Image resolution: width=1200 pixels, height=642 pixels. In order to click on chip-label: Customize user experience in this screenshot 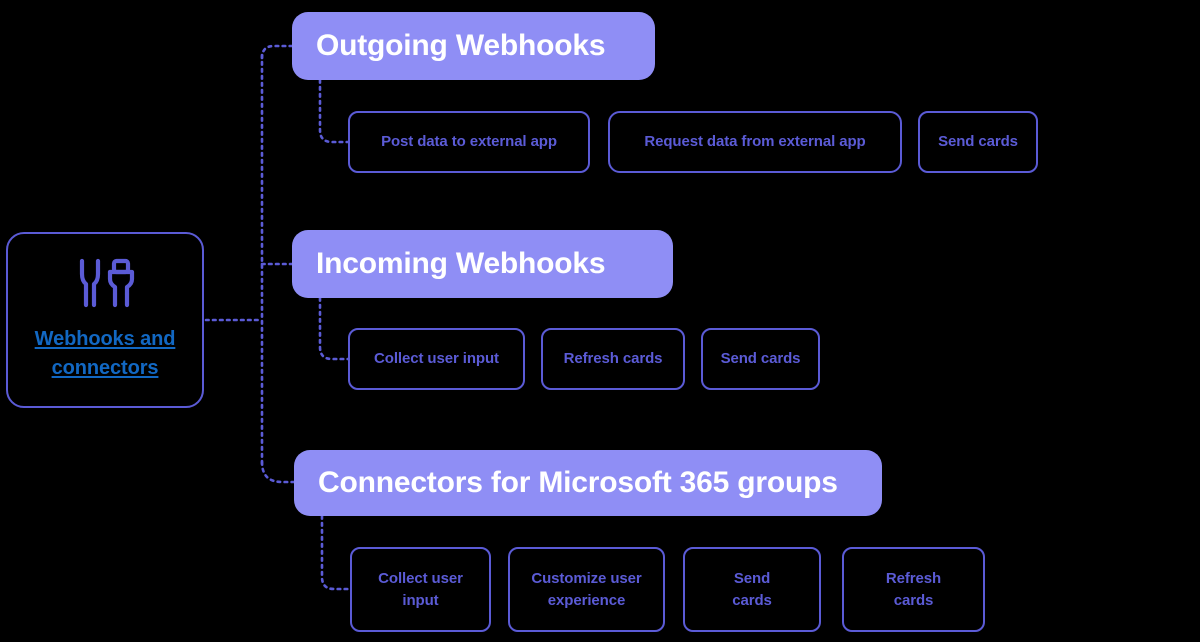, I will do `click(586, 590)`.